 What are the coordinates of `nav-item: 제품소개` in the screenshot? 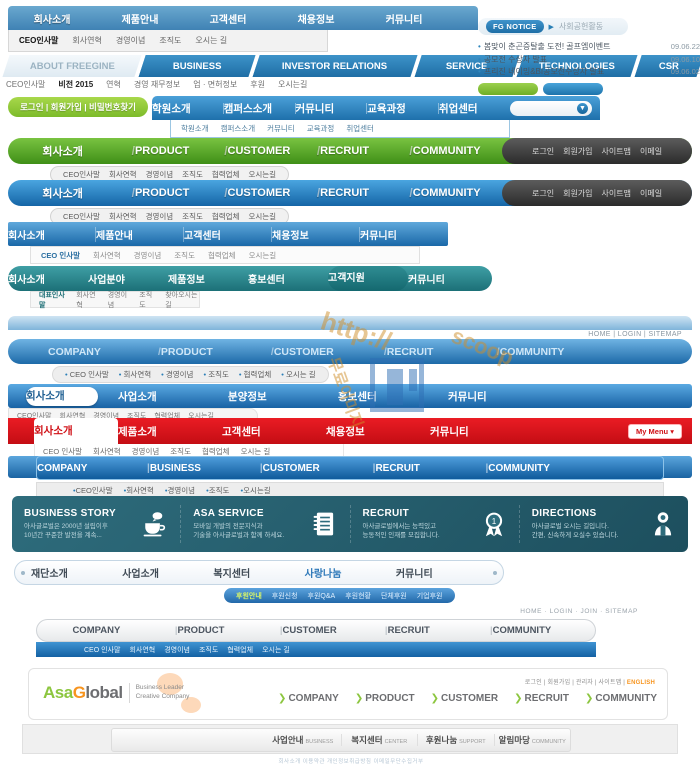 It's located at (170, 431).